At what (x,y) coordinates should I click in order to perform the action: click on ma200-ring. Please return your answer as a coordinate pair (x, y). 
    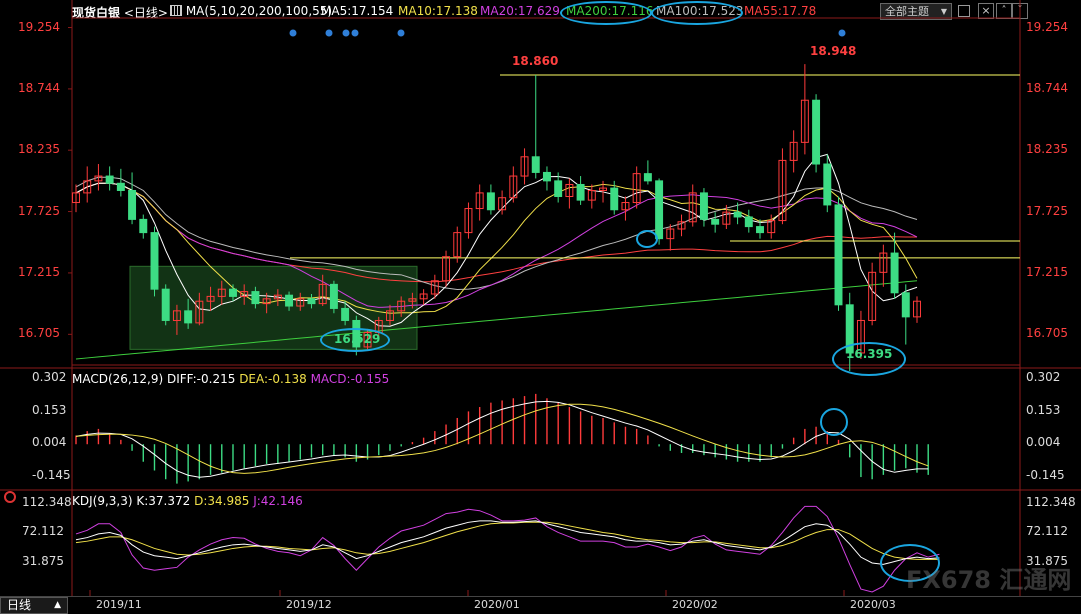
    Looking at the image, I should click on (606, 13).